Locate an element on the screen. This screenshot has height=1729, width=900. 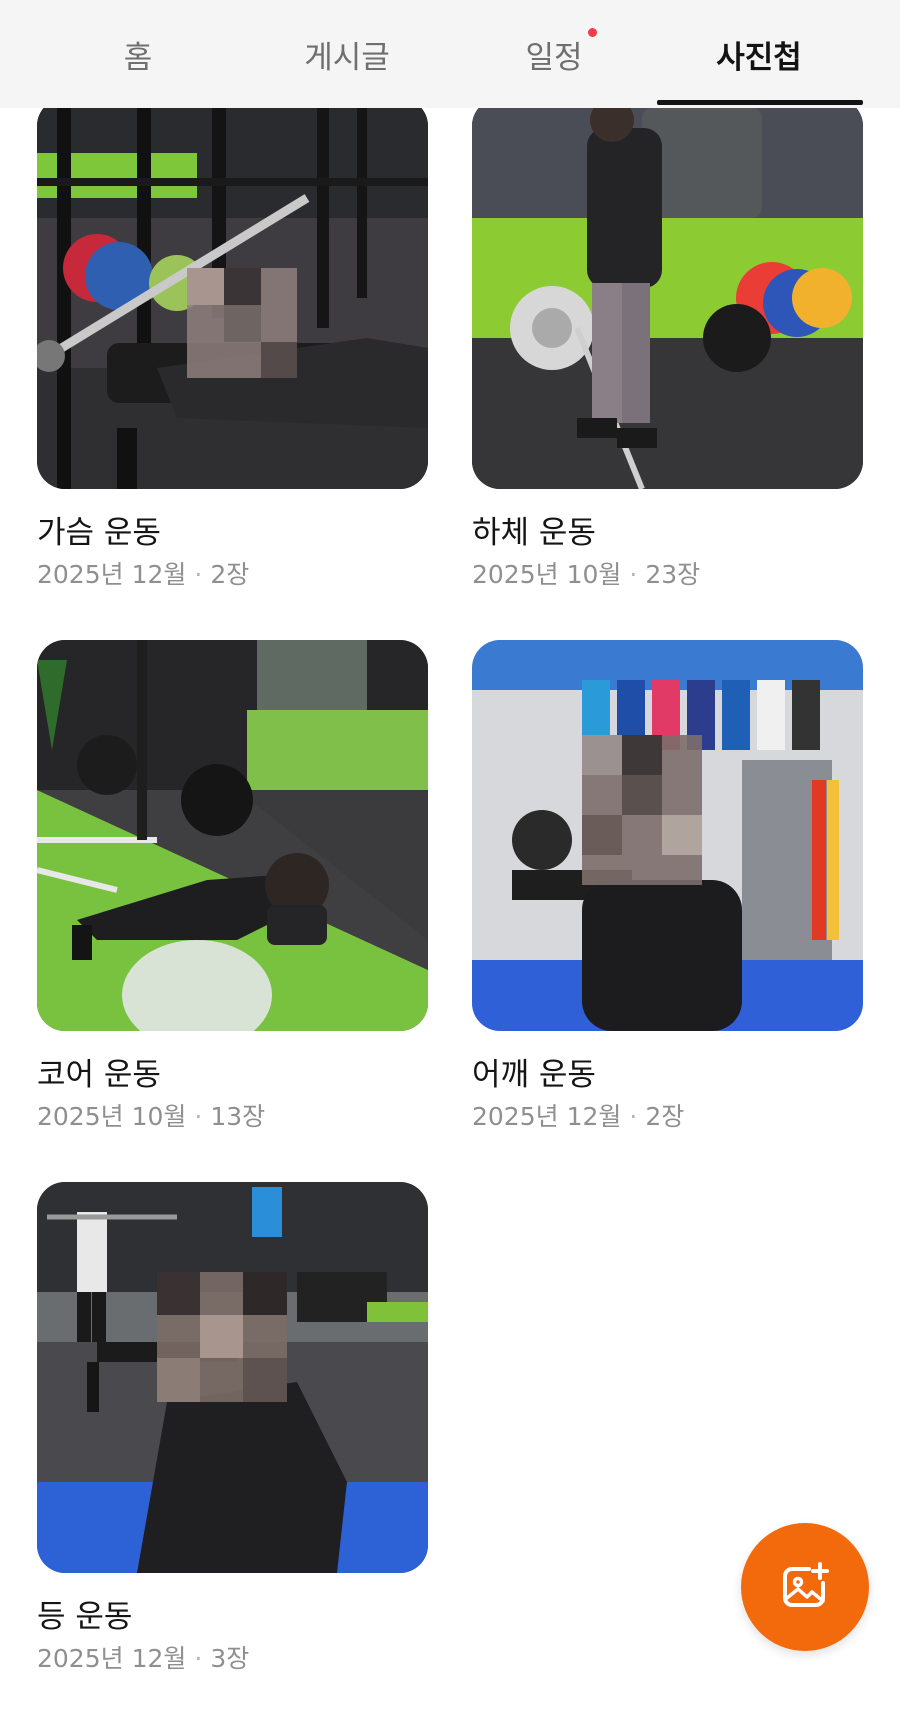
tab-posts: 게시글 is located at coordinates (347, 54).